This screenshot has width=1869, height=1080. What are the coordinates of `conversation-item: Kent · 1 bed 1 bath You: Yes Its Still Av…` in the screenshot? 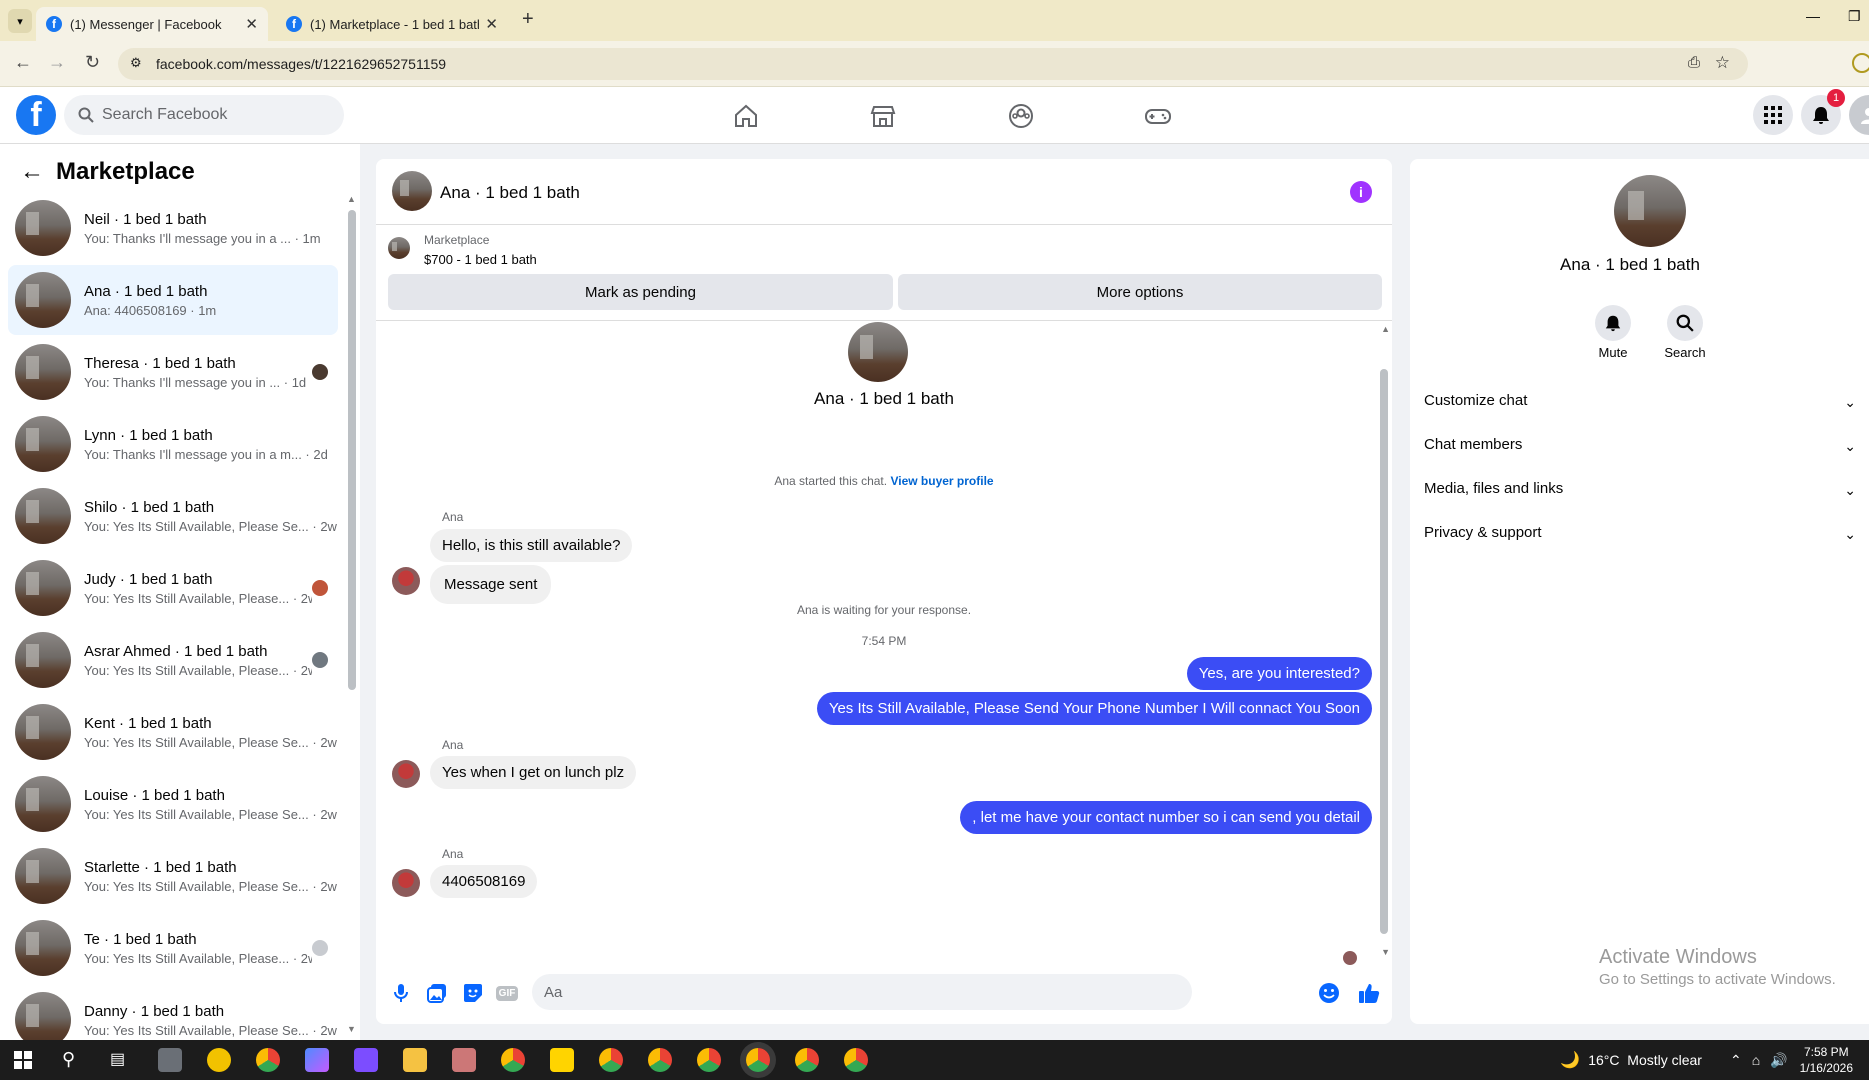 It's located at (173, 732).